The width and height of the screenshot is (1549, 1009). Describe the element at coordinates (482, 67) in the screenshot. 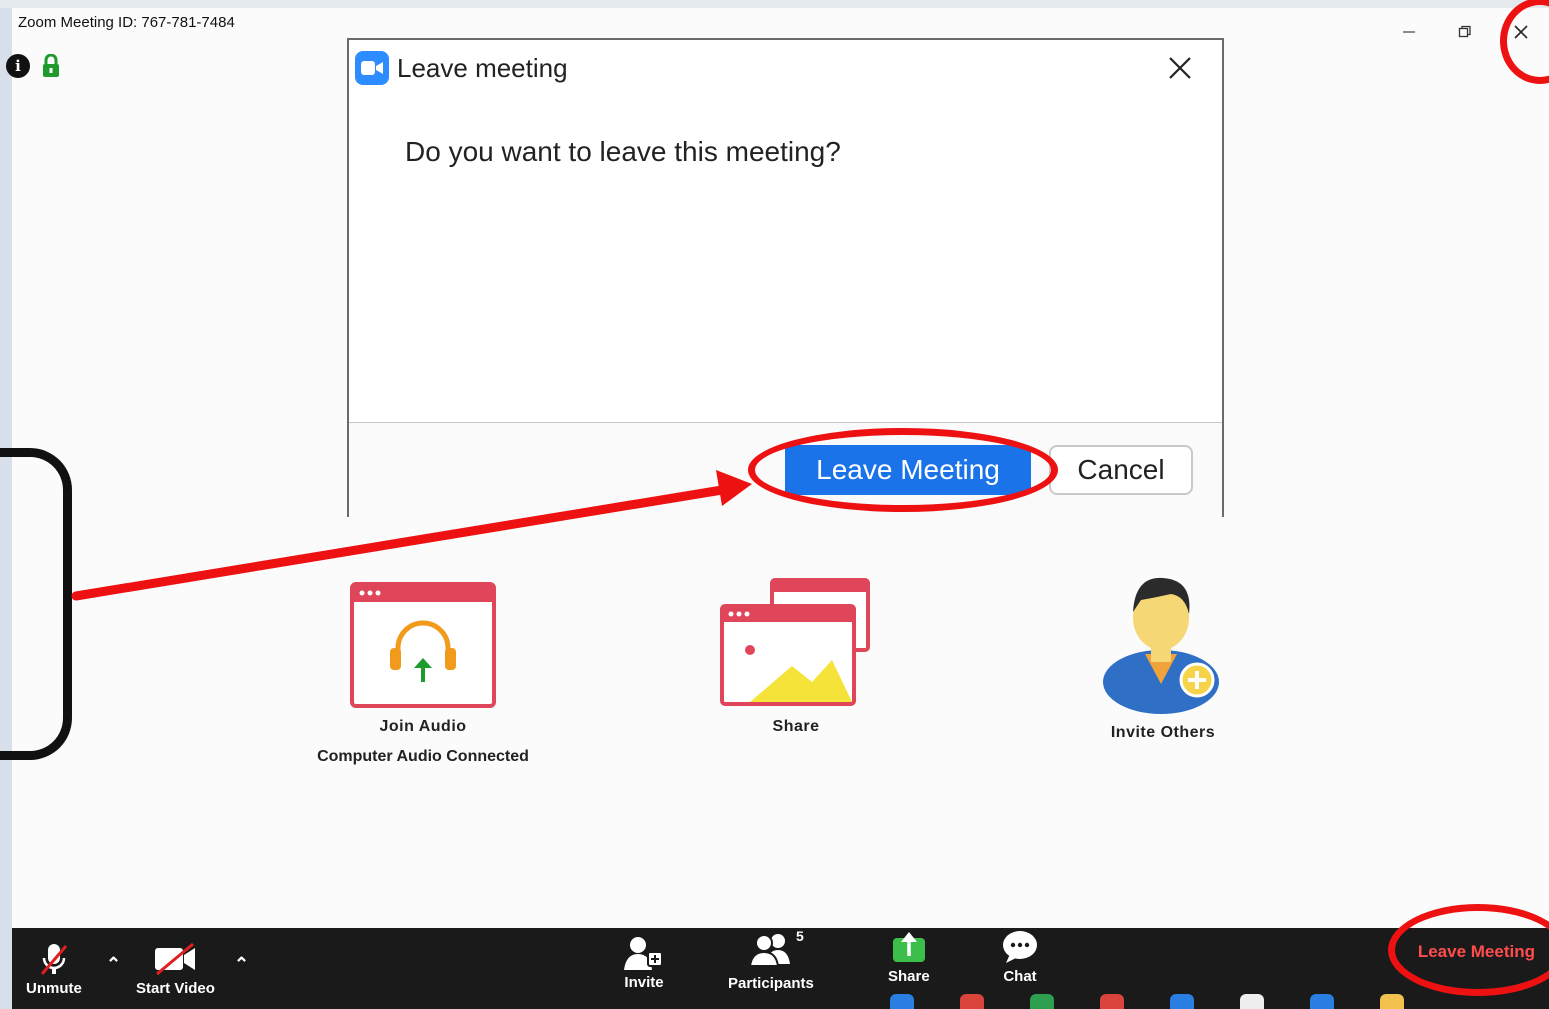

I see `dialog-title: Leave meeting` at that location.